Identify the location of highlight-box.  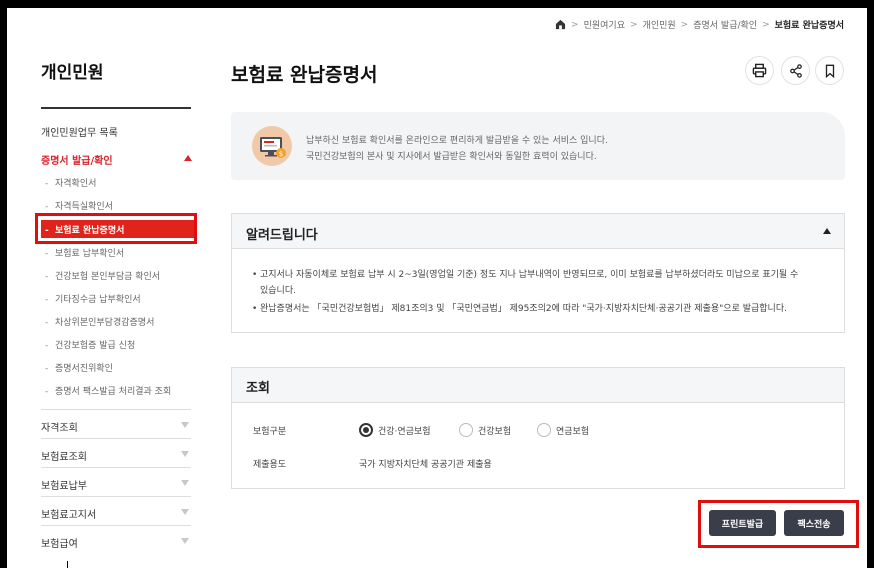
(116, 228).